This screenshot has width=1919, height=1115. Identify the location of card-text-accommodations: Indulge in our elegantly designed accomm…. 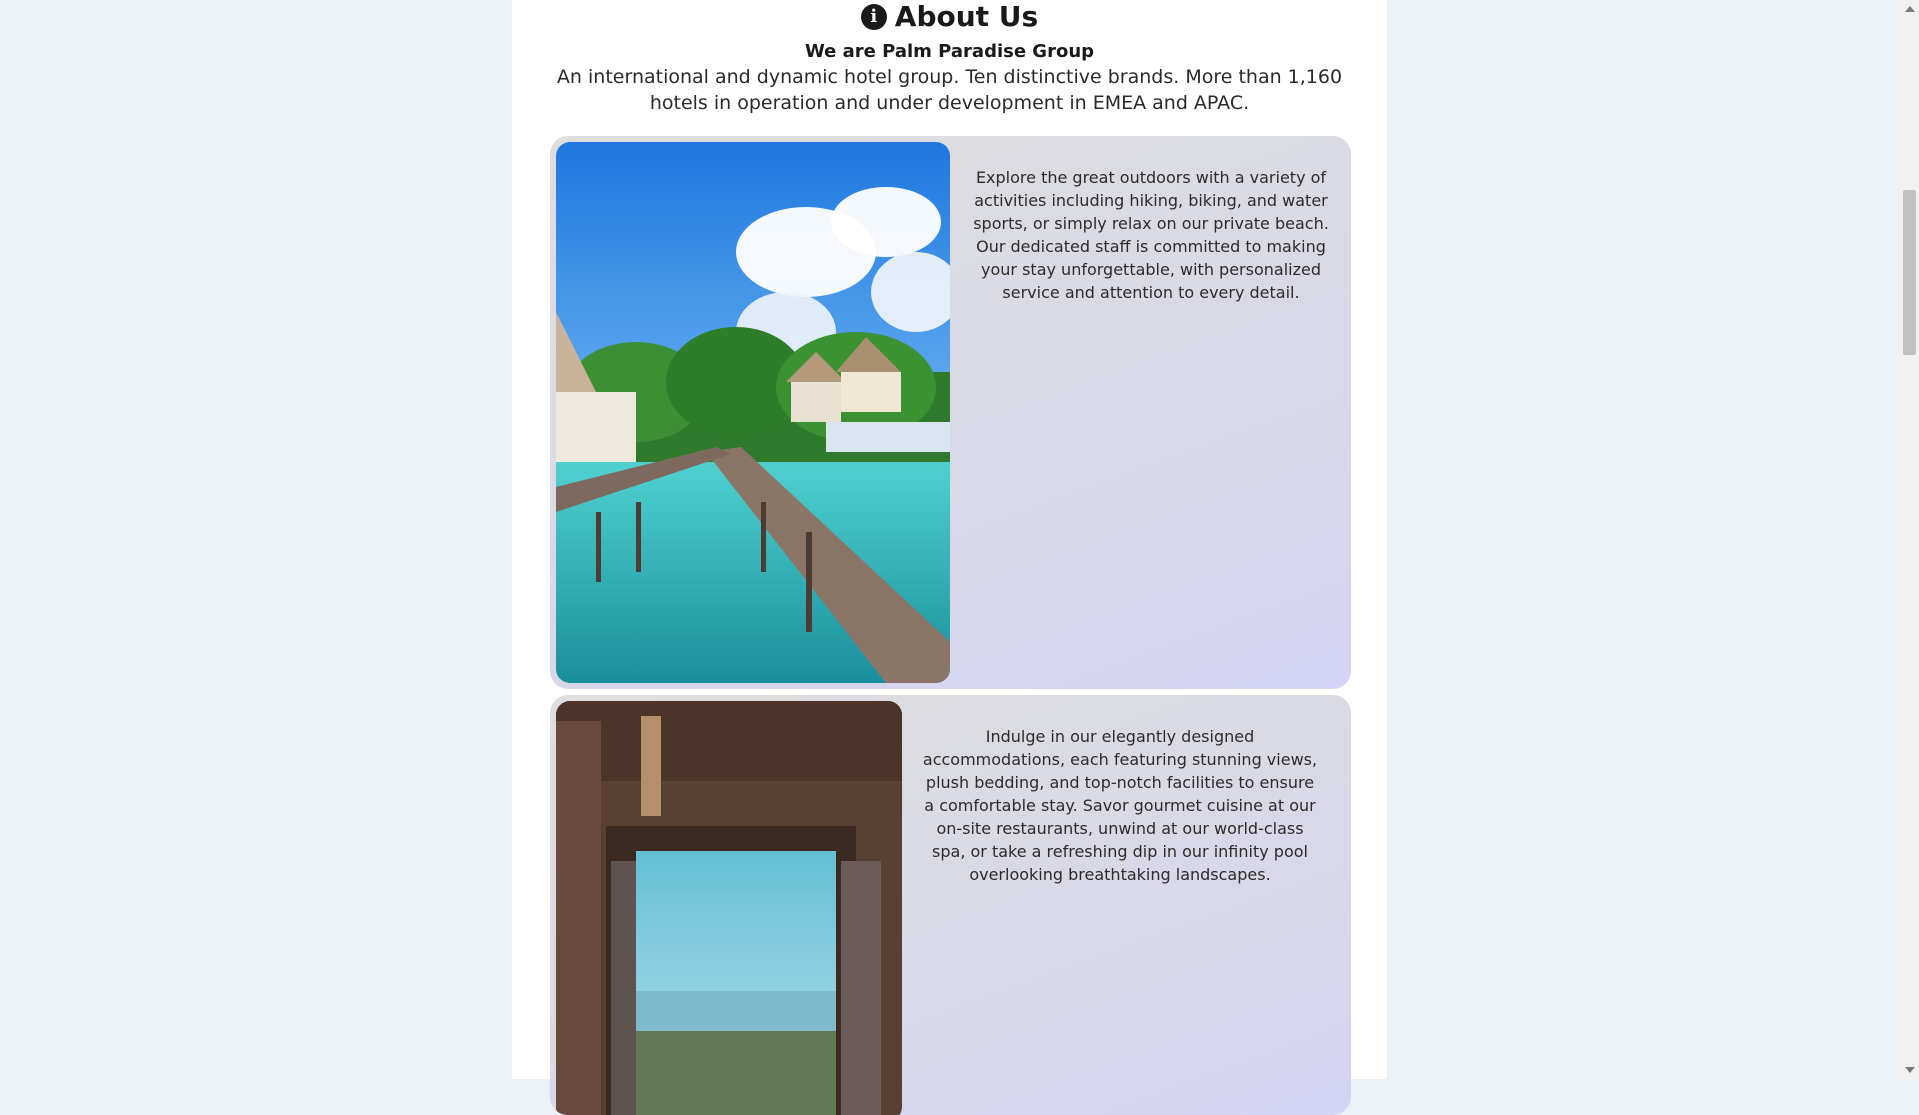
(1120, 805).